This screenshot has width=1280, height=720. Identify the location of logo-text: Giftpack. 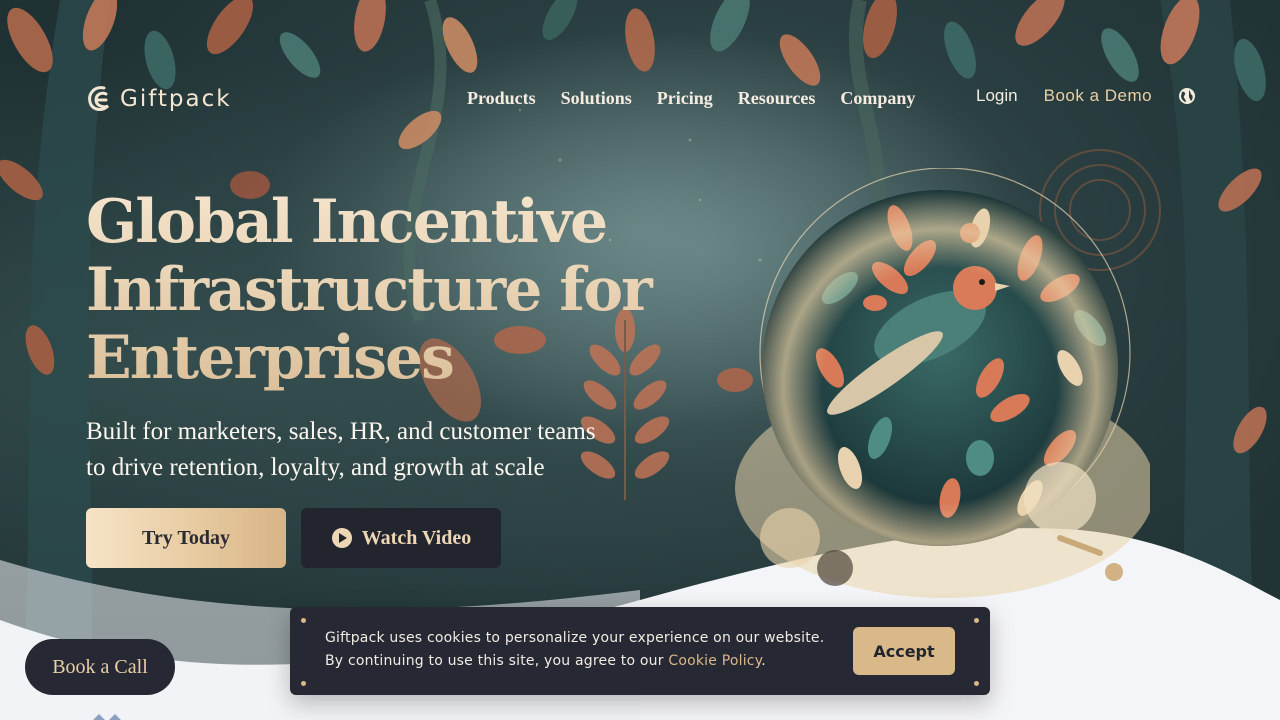
(176, 99).